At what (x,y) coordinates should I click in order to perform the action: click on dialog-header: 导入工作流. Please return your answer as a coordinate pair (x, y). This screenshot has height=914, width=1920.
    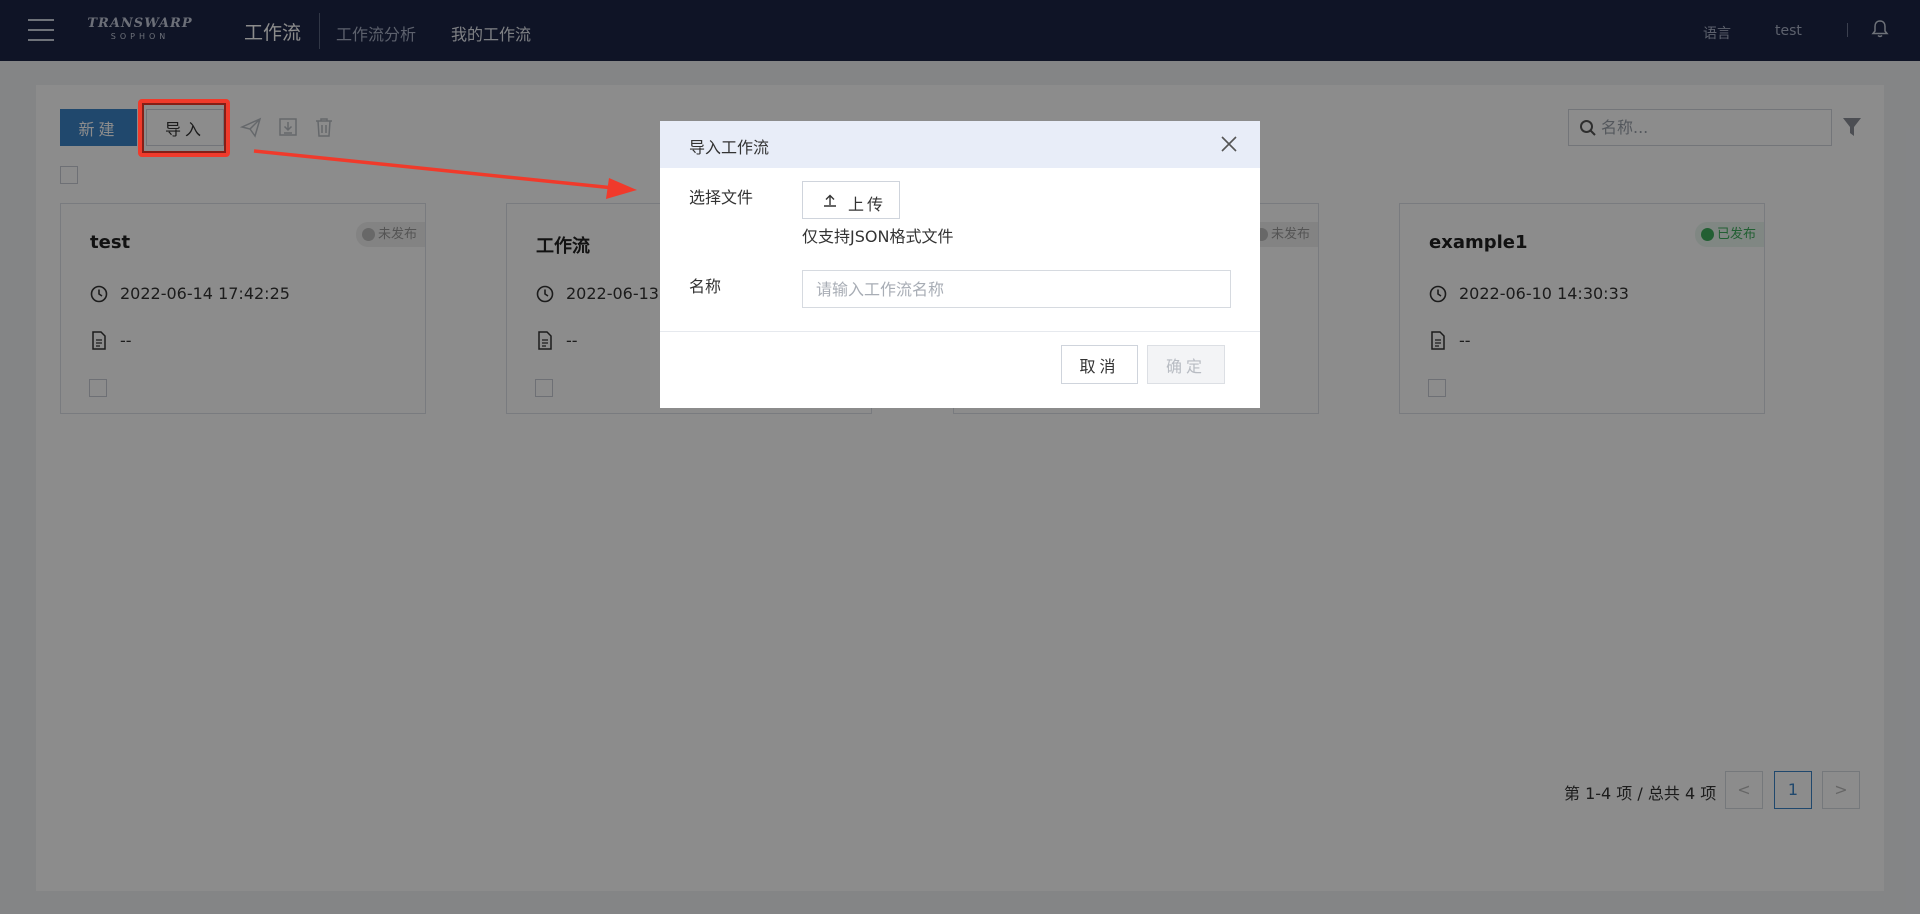
    Looking at the image, I should click on (960, 144).